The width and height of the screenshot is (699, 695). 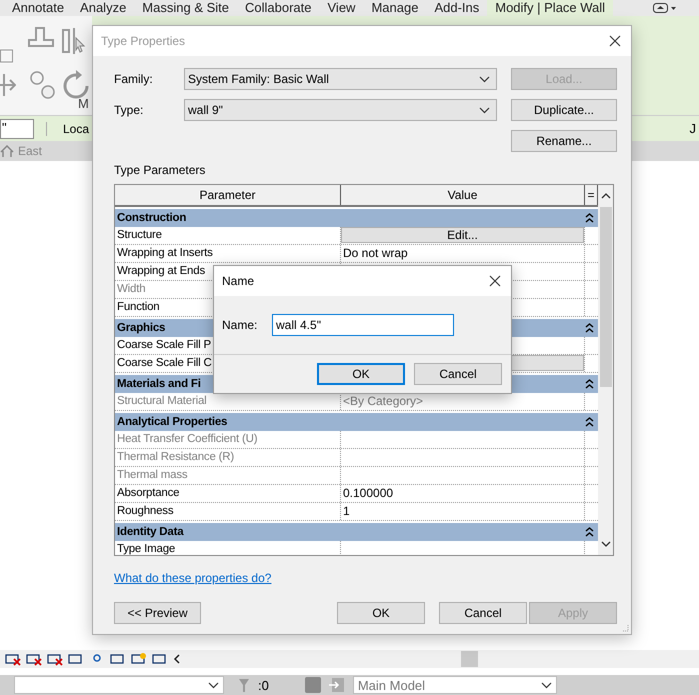 I want to click on group-title: Identity Data, so click(x=150, y=532).